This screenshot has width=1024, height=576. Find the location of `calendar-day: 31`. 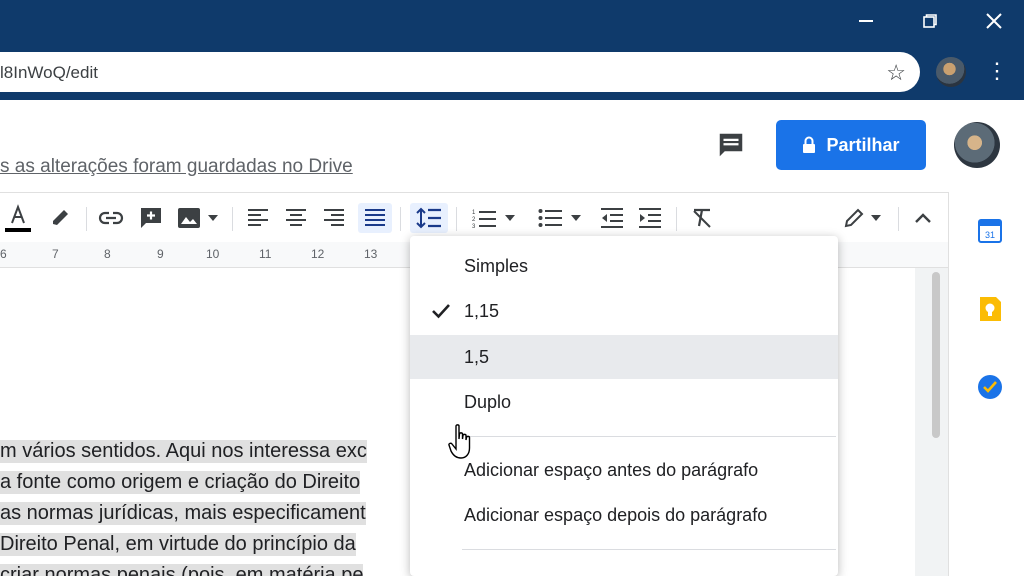

calendar-day: 31 is located at coordinates (990, 235).